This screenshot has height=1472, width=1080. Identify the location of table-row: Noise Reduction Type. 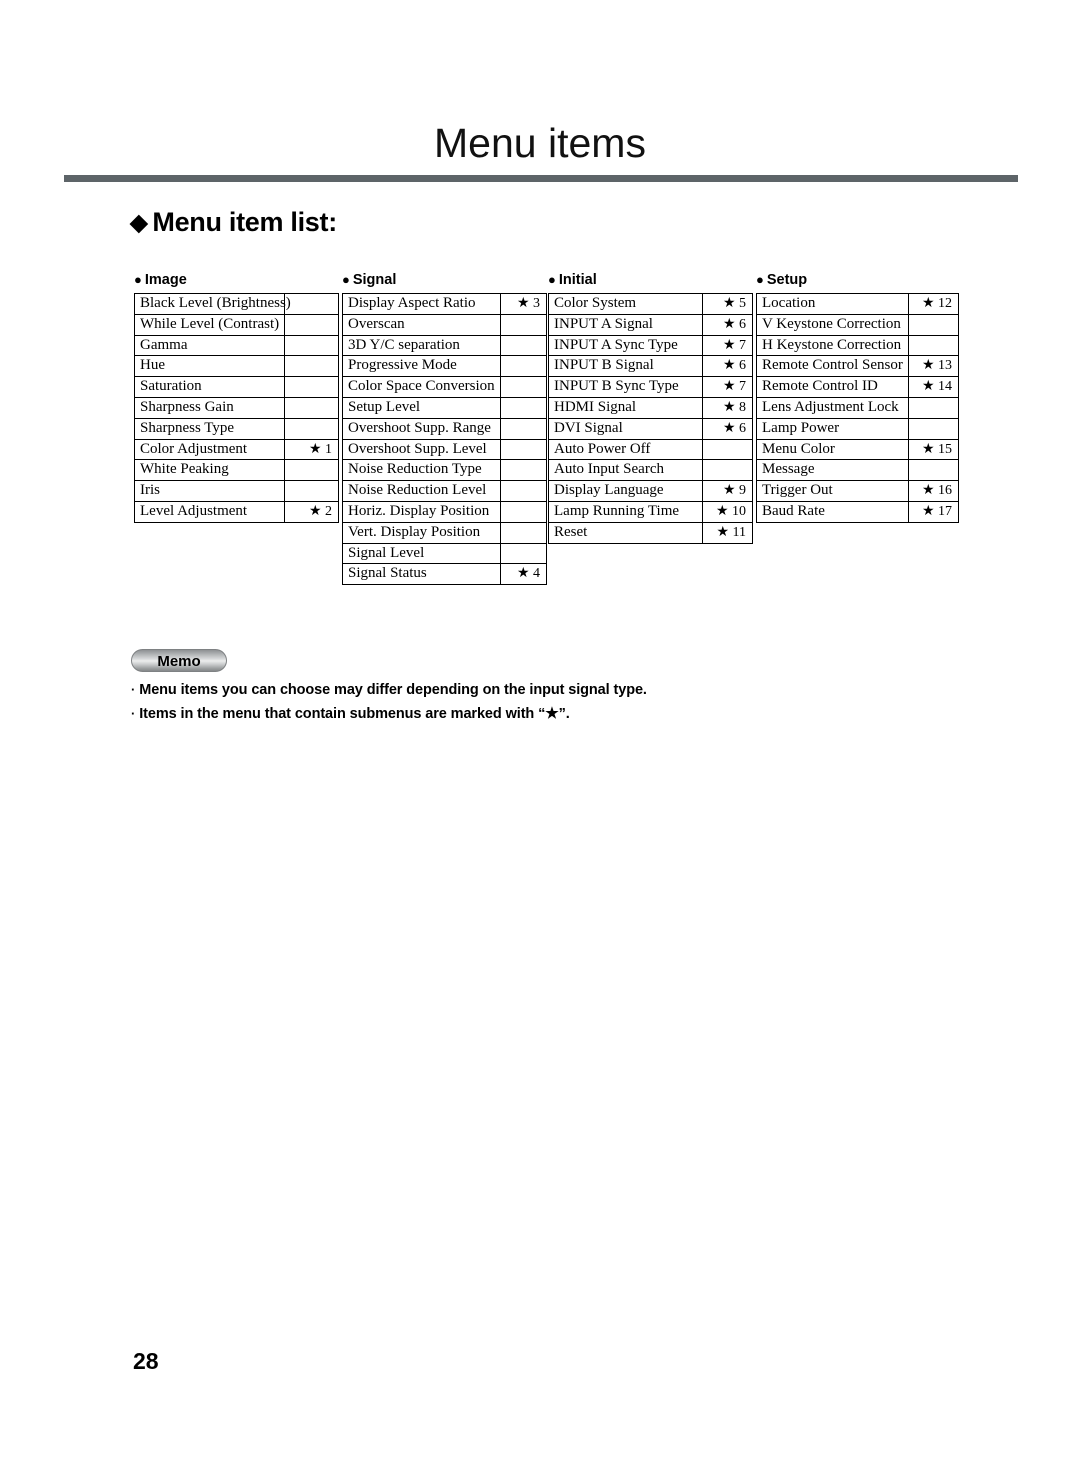
(444, 470).